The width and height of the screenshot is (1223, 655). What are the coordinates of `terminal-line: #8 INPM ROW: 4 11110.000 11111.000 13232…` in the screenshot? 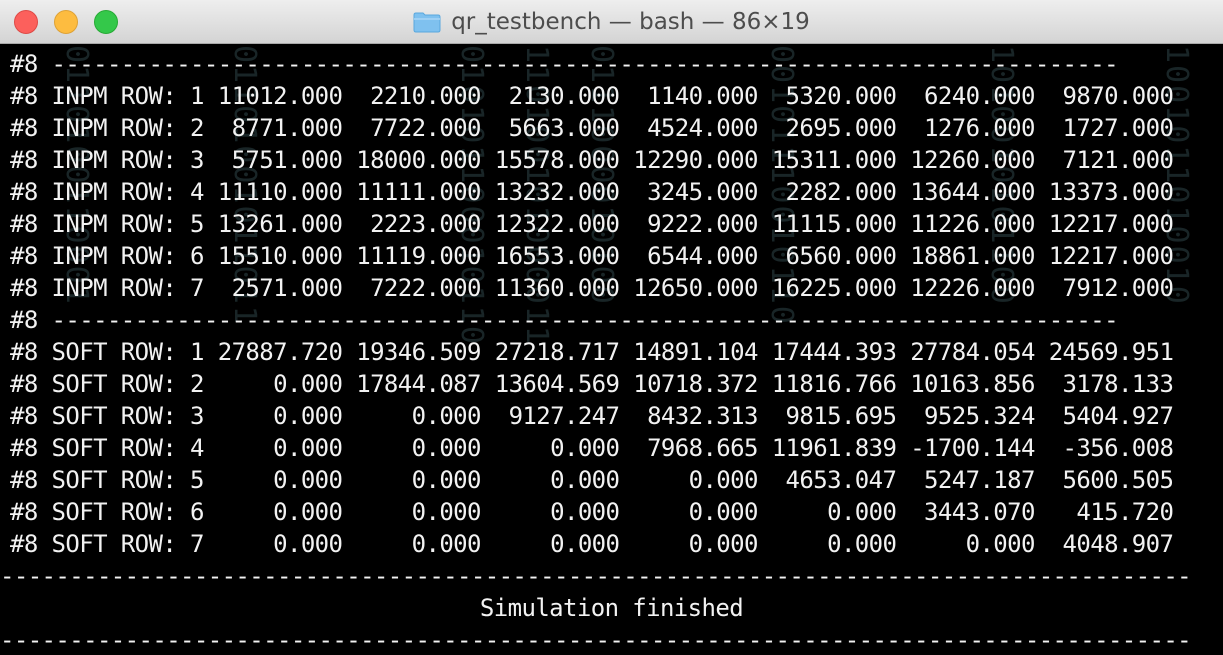 It's located at (592, 192).